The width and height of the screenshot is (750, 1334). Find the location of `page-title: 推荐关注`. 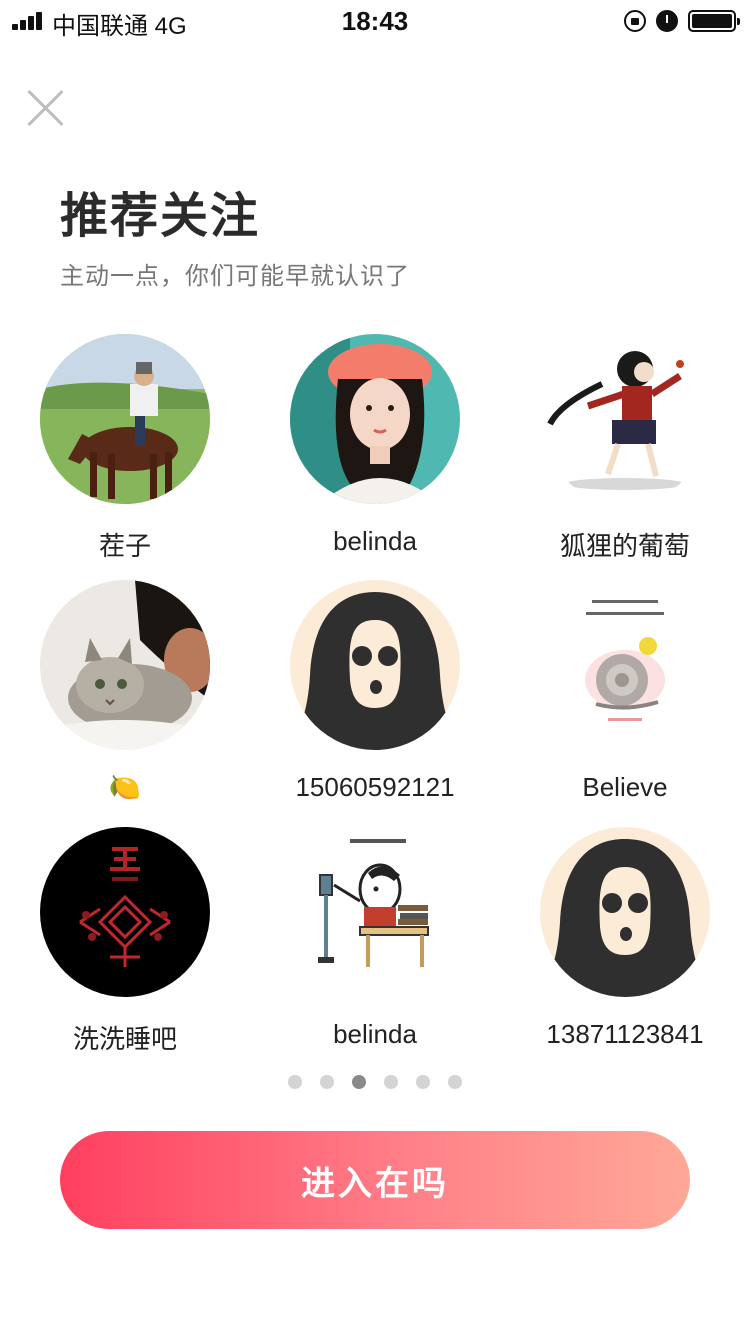

page-title: 推荐关注 is located at coordinates (160, 216).